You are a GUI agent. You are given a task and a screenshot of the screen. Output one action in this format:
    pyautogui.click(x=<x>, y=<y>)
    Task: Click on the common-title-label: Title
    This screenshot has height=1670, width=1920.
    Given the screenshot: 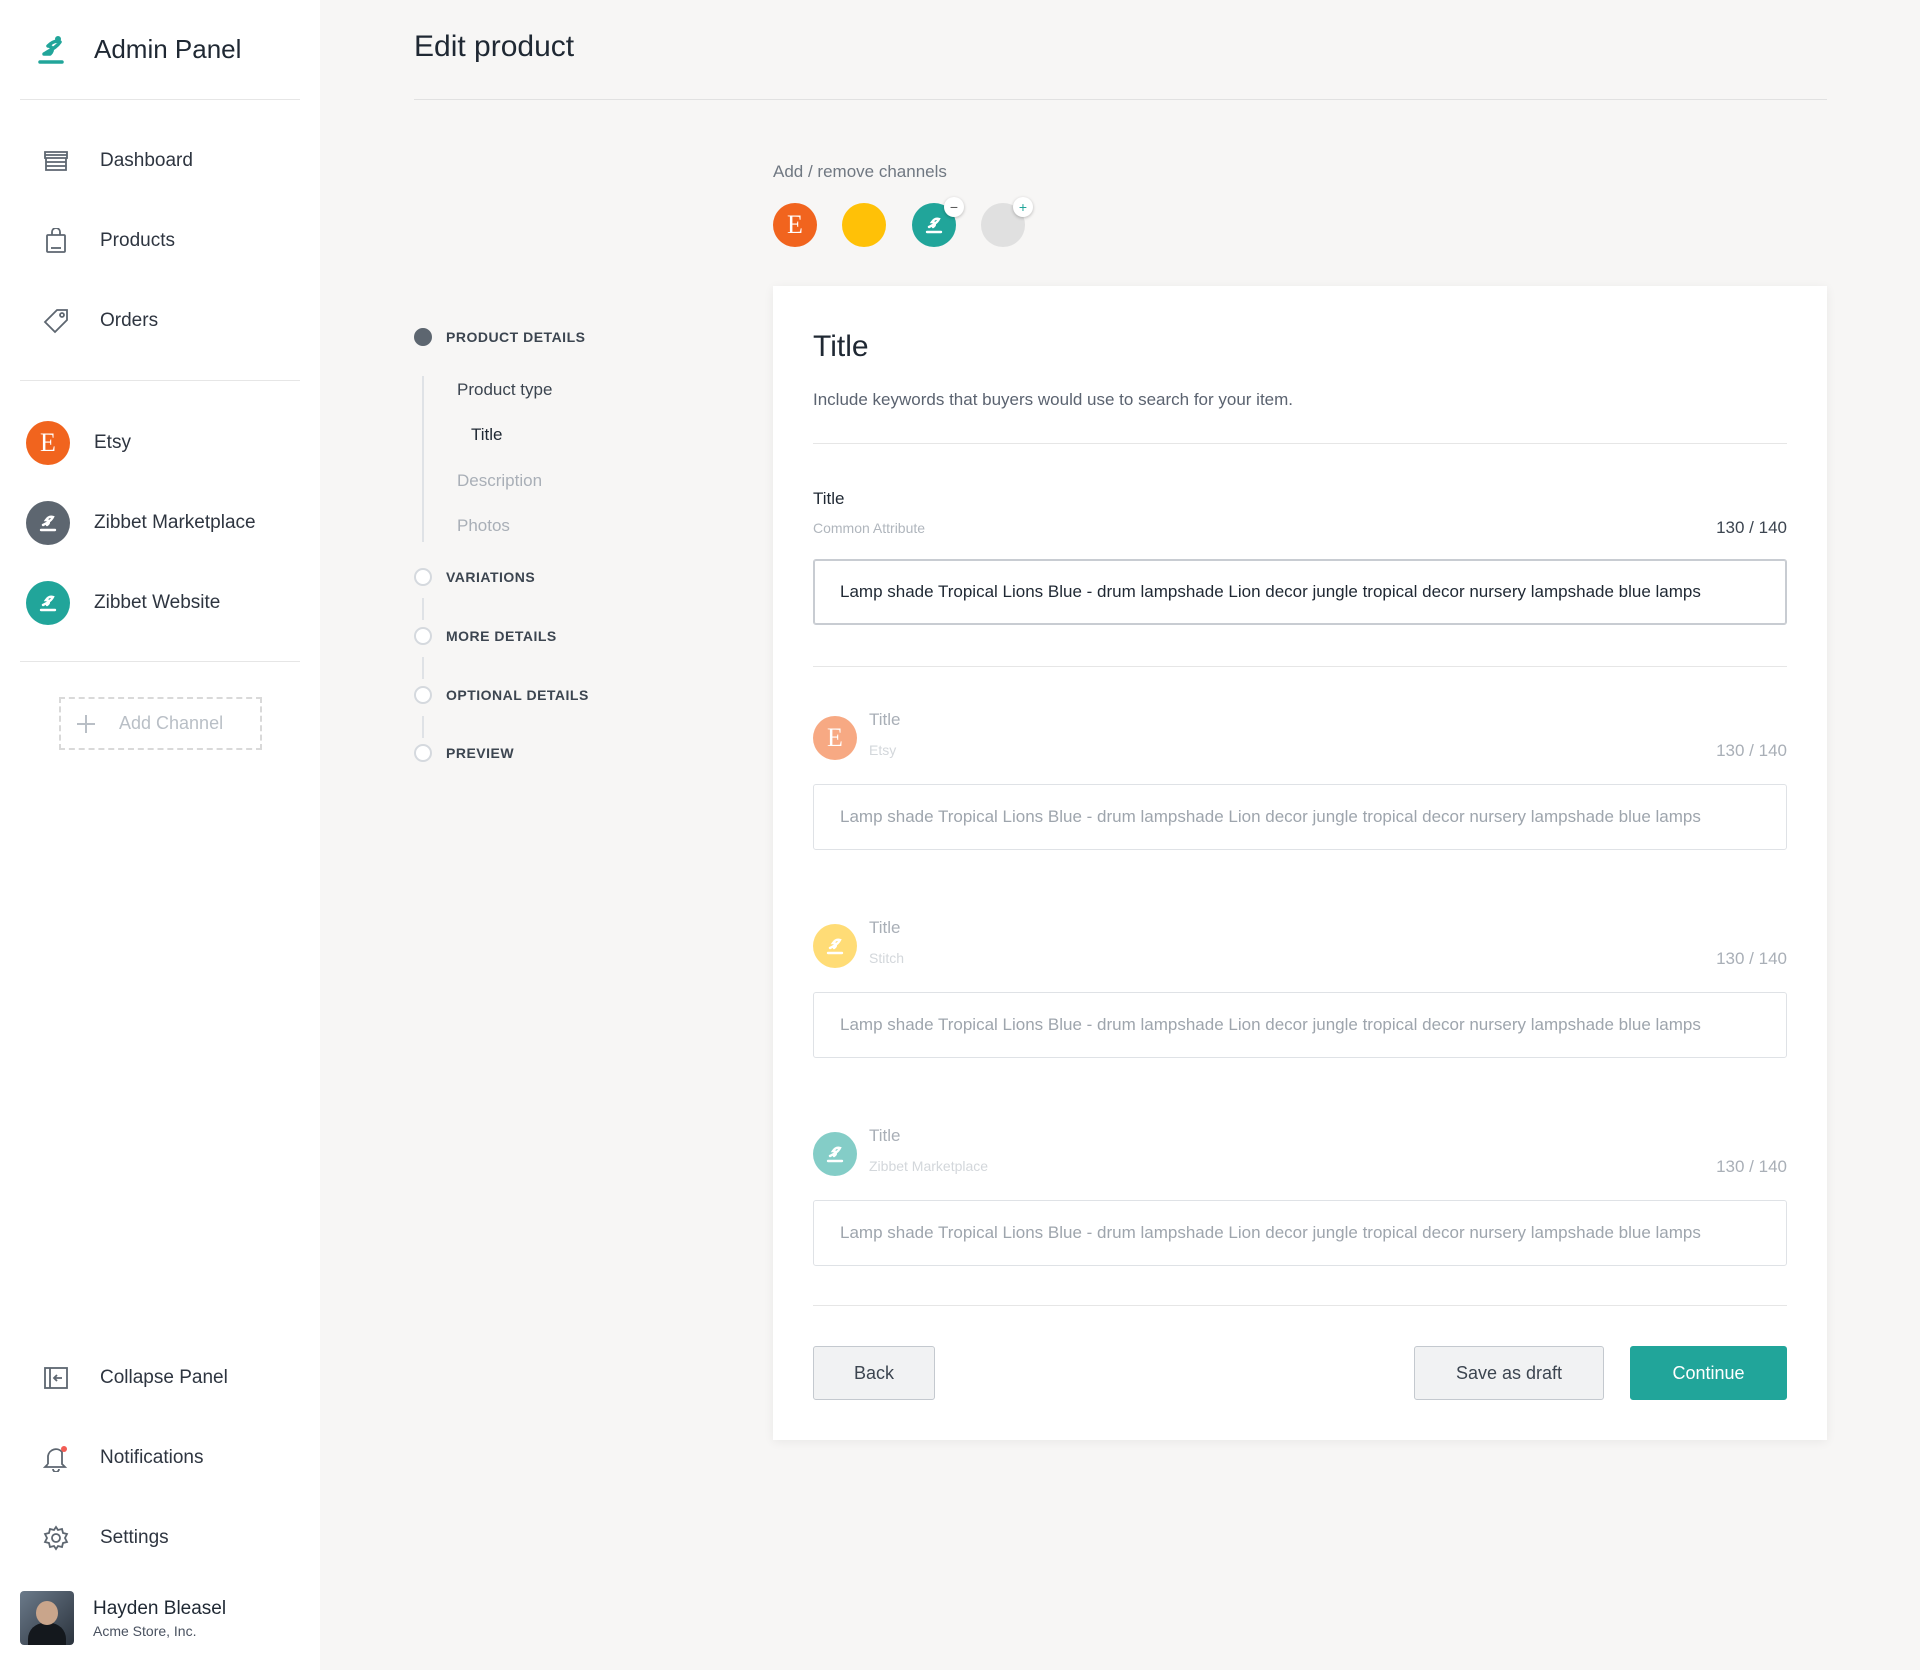 What is the action you would take?
    pyautogui.click(x=829, y=498)
    